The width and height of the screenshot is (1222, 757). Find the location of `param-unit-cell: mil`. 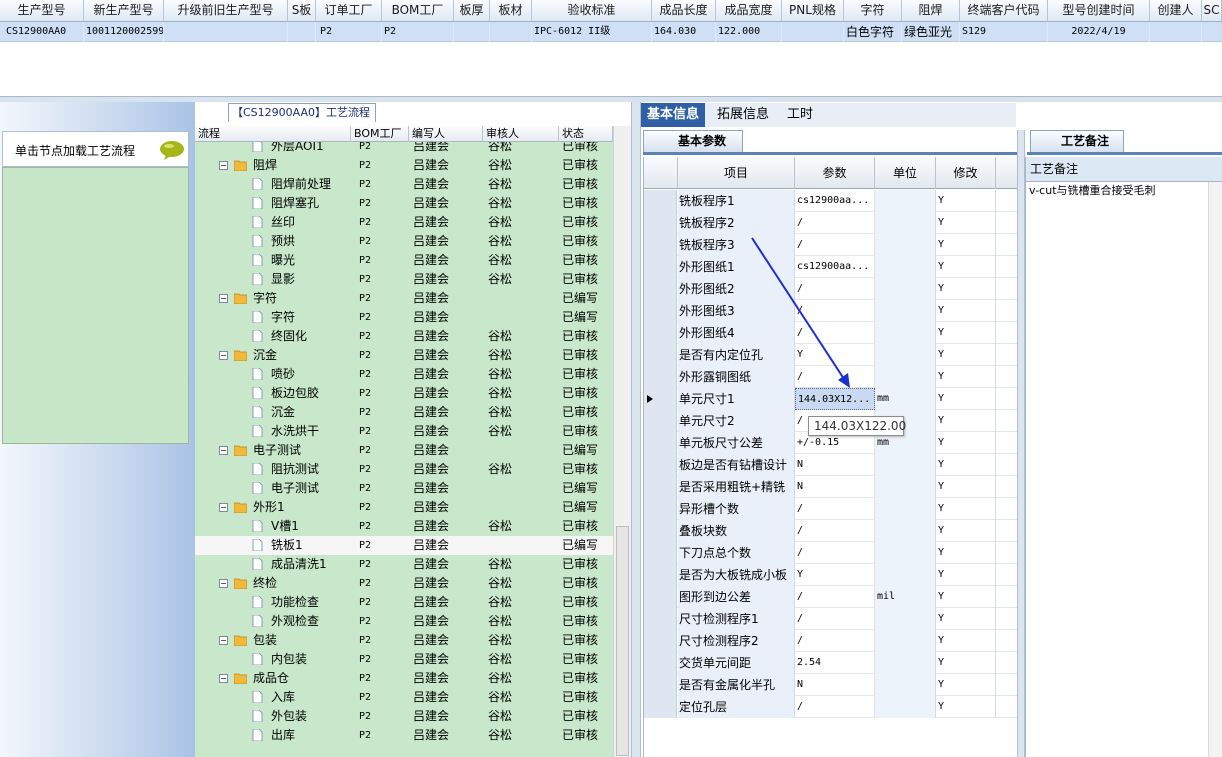

param-unit-cell: mil is located at coordinates (905, 597).